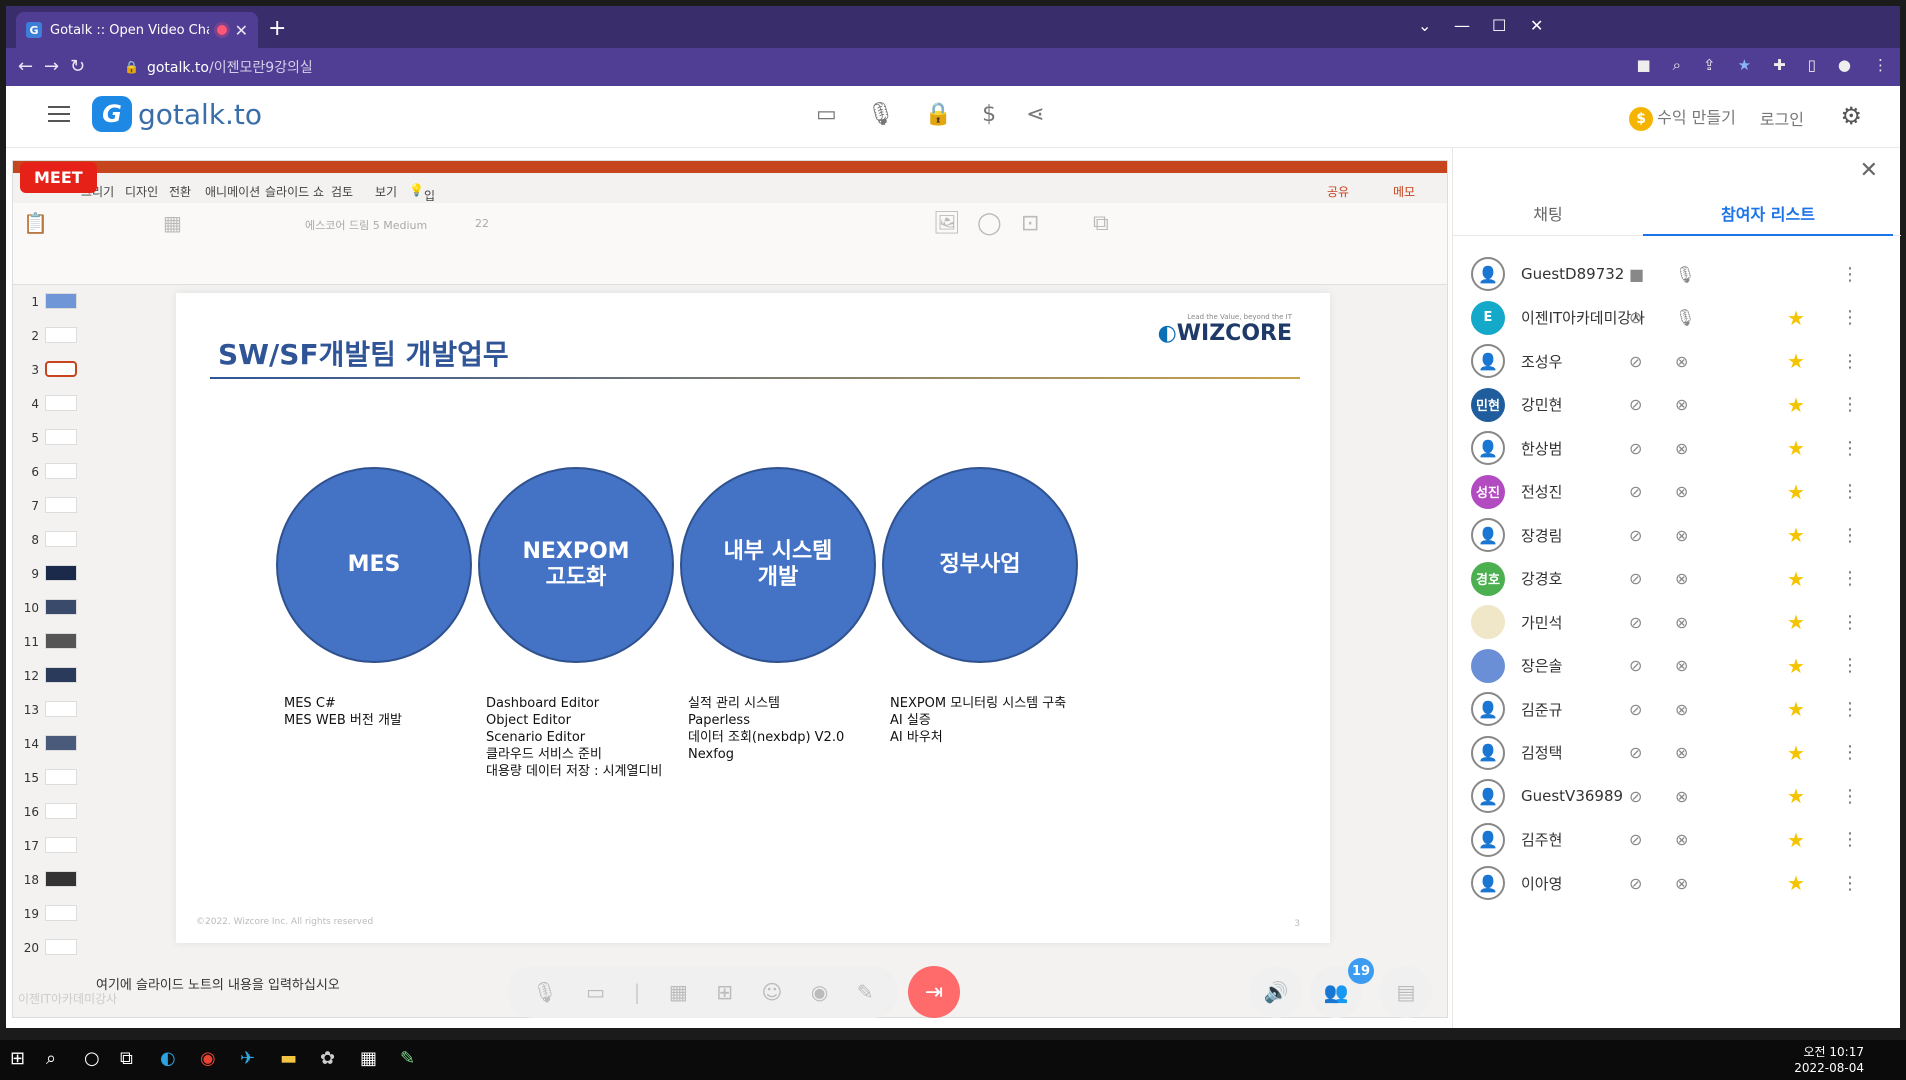  Describe the element at coordinates (50, 780) in the screenshot. I see `slide-thumbnail: 15` at that location.